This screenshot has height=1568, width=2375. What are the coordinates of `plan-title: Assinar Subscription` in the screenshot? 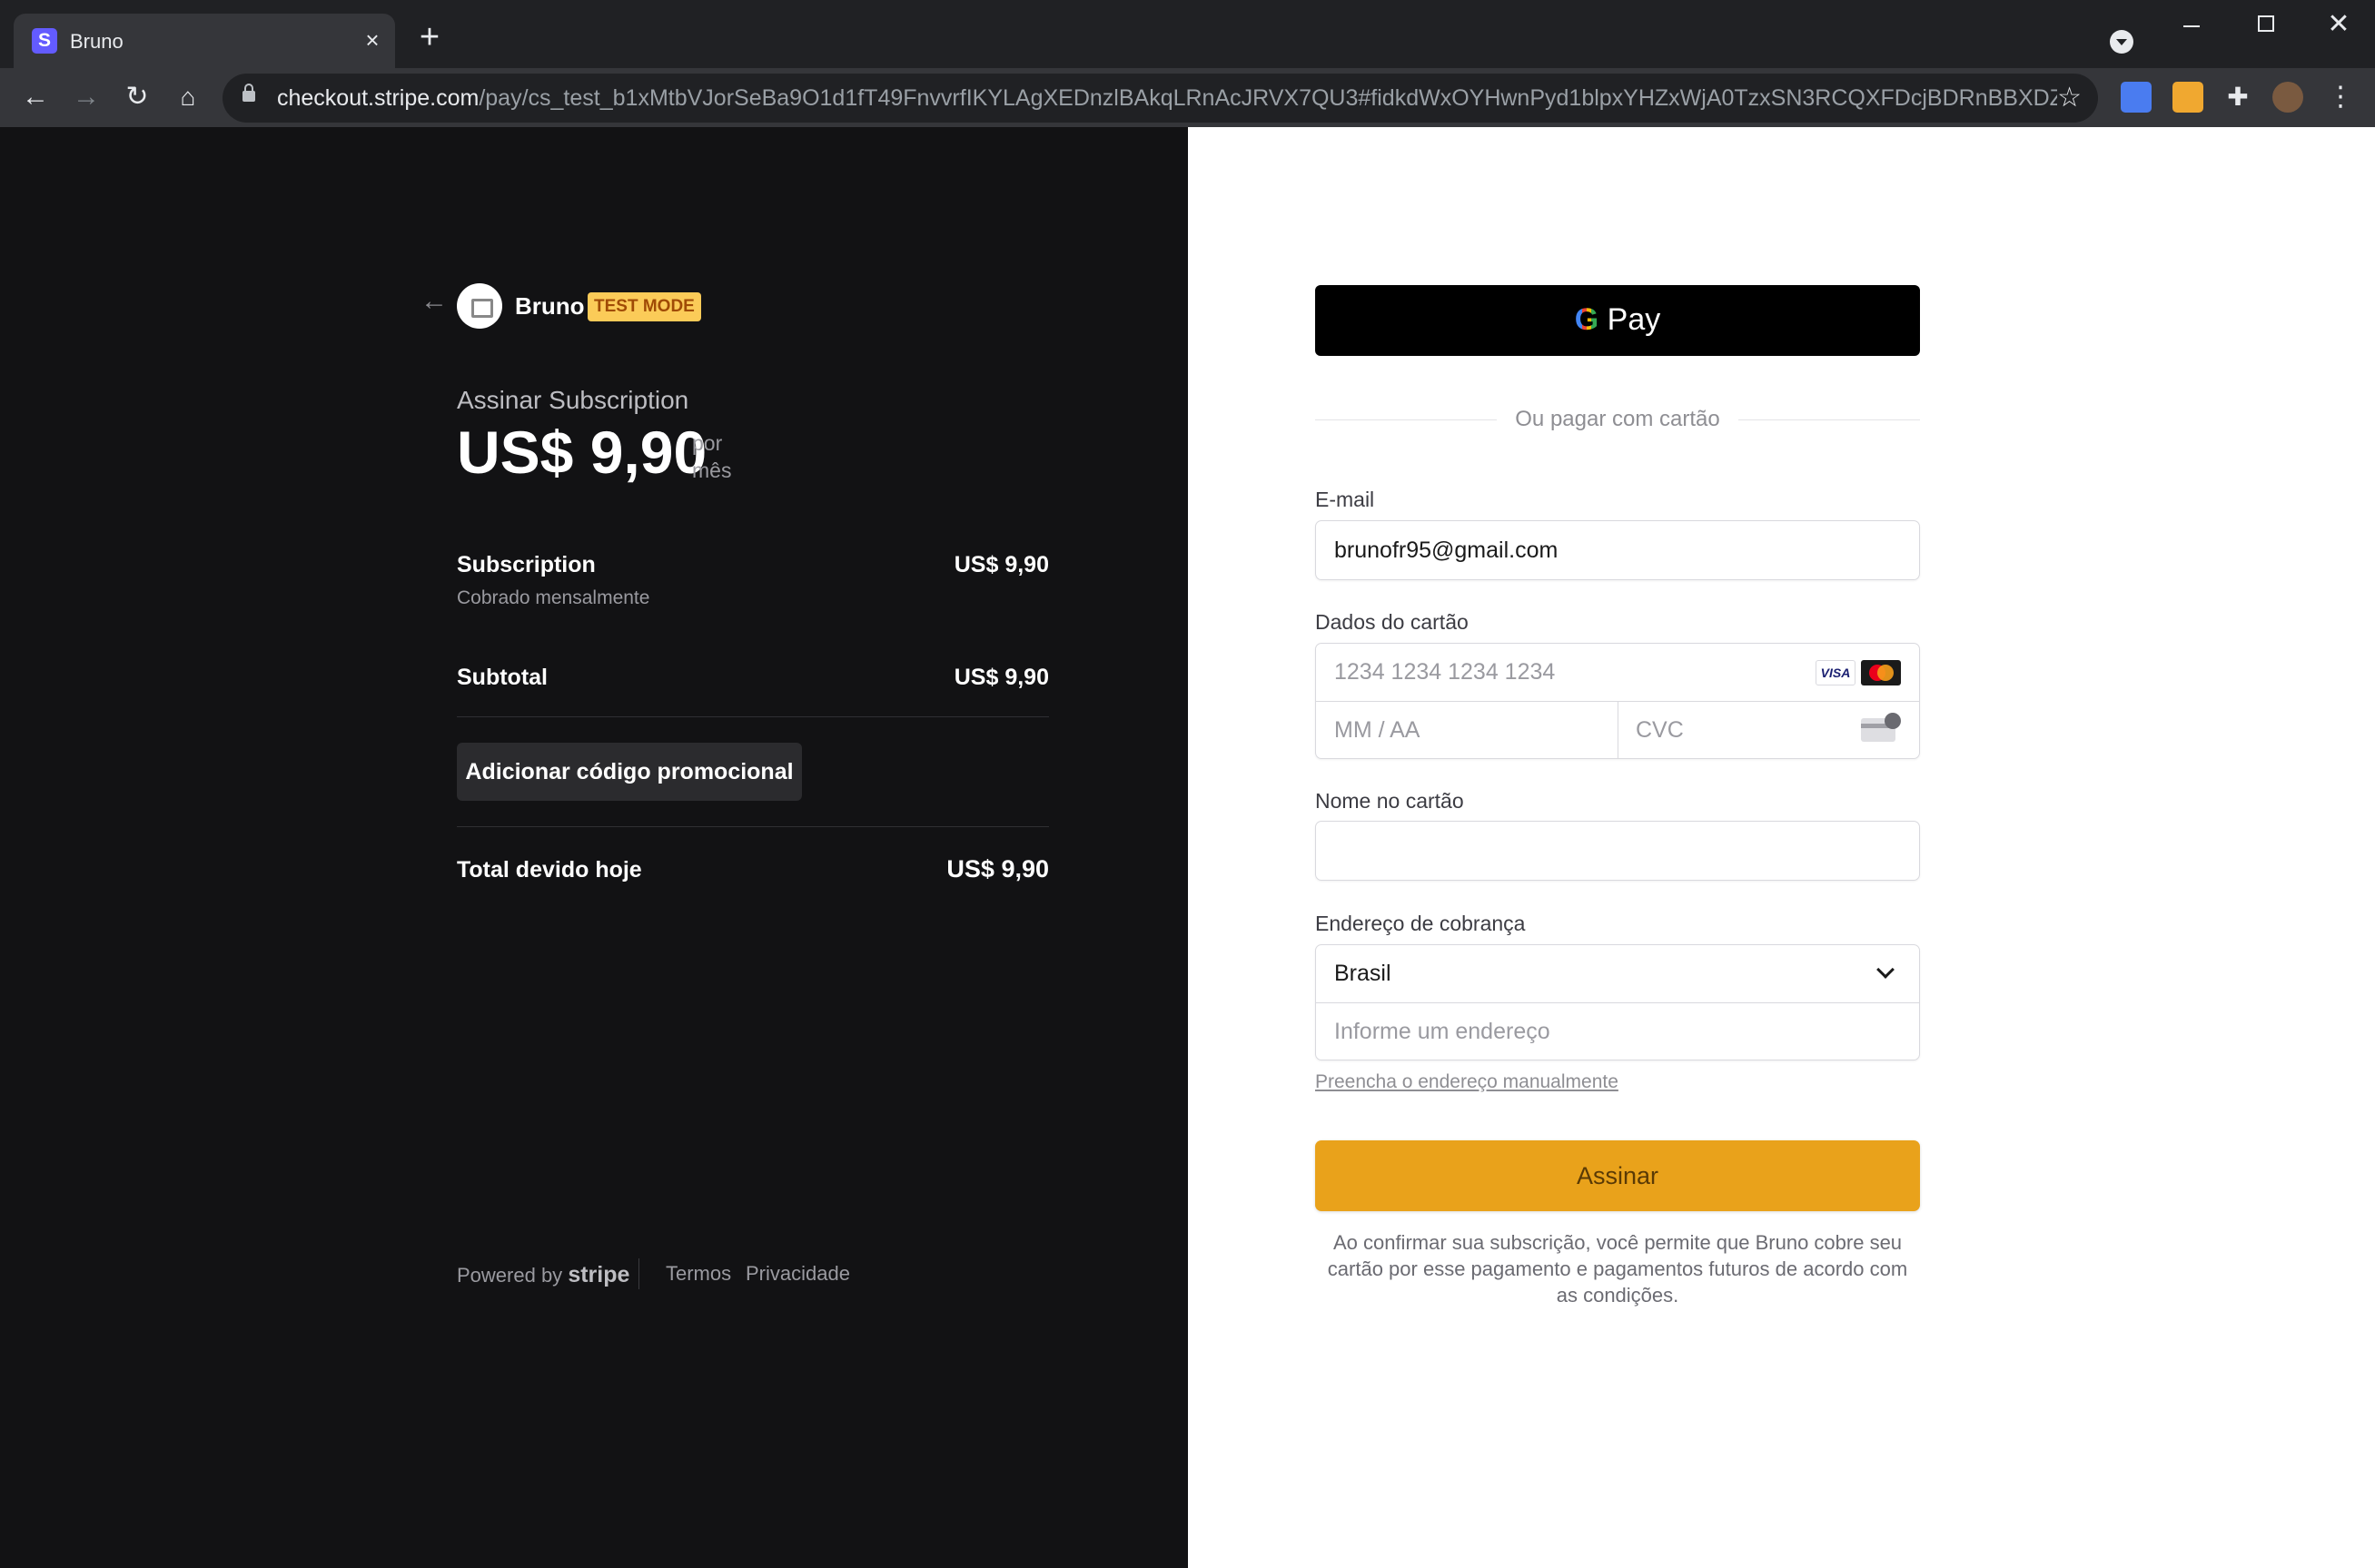 It's located at (573, 400).